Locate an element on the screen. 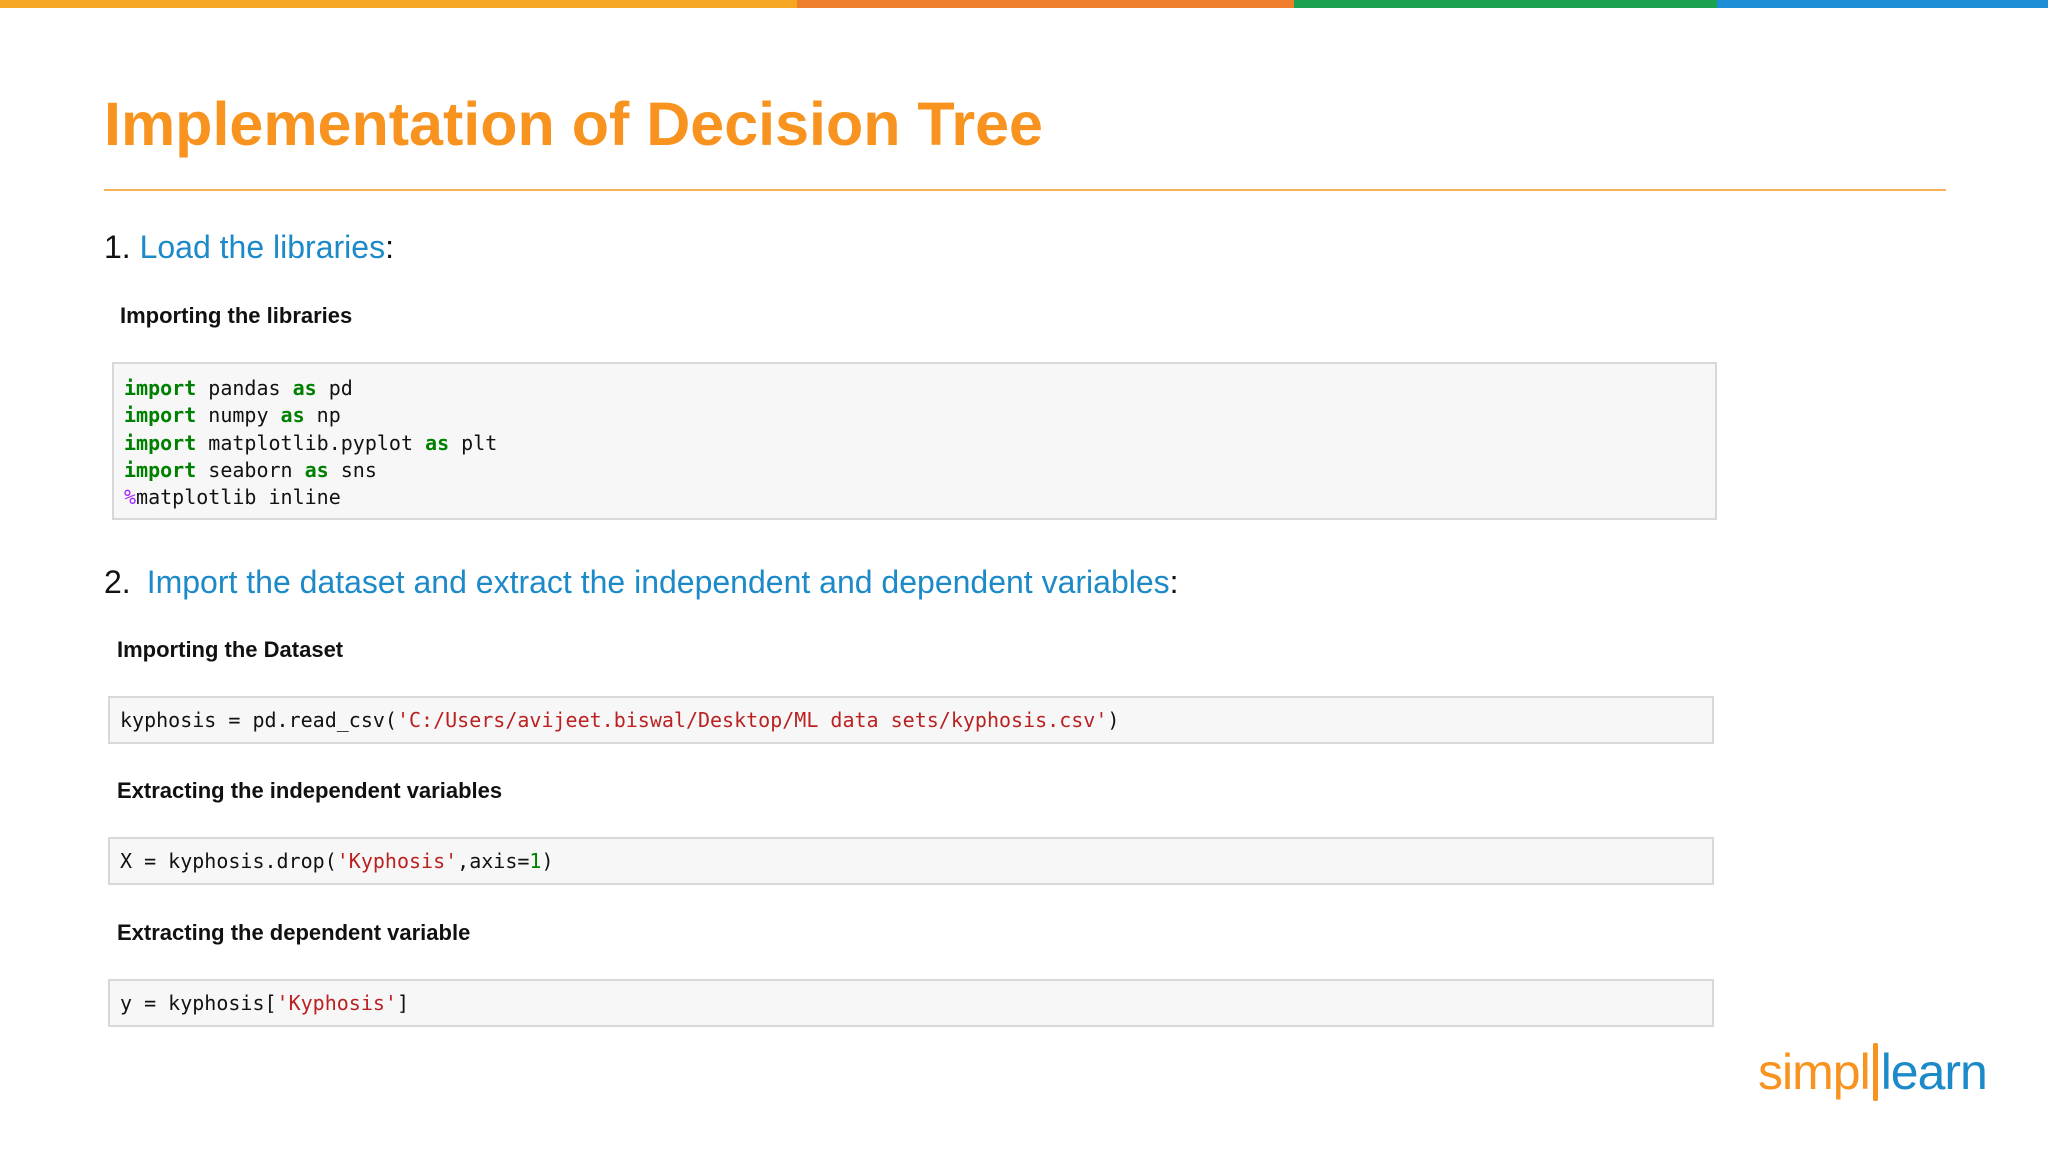 This screenshot has height=1152, width=2048. step-1-link: Load the libraries is located at coordinates (262, 247).